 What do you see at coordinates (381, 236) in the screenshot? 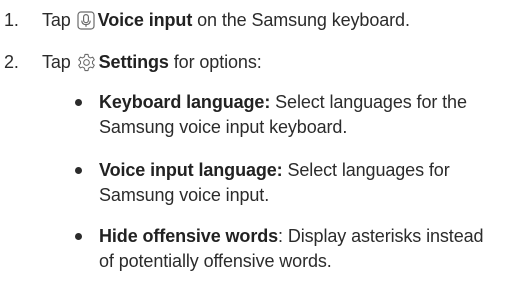
I see `option-description: : Display asterisks instead` at bounding box center [381, 236].